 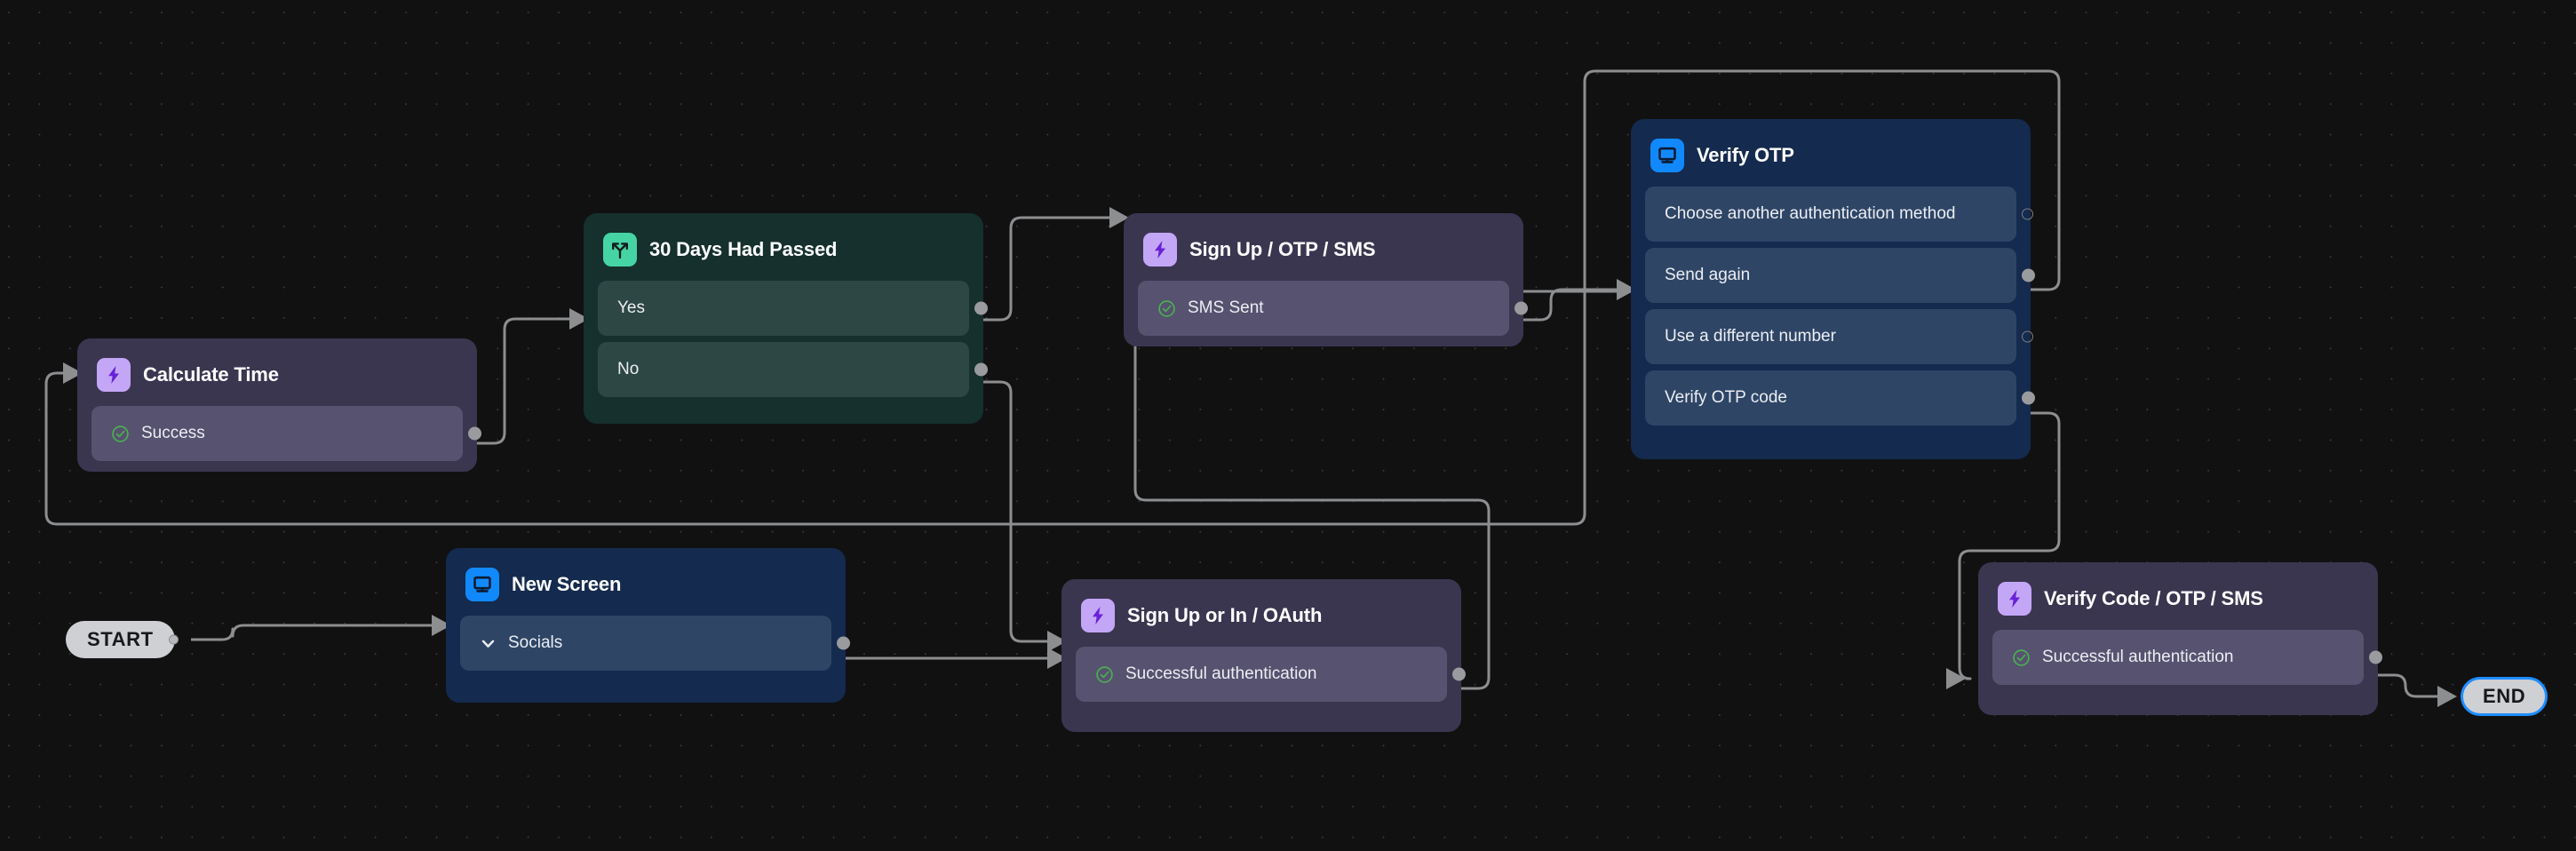 What do you see at coordinates (2447, 696) in the screenshot?
I see `arrowhead-end` at bounding box center [2447, 696].